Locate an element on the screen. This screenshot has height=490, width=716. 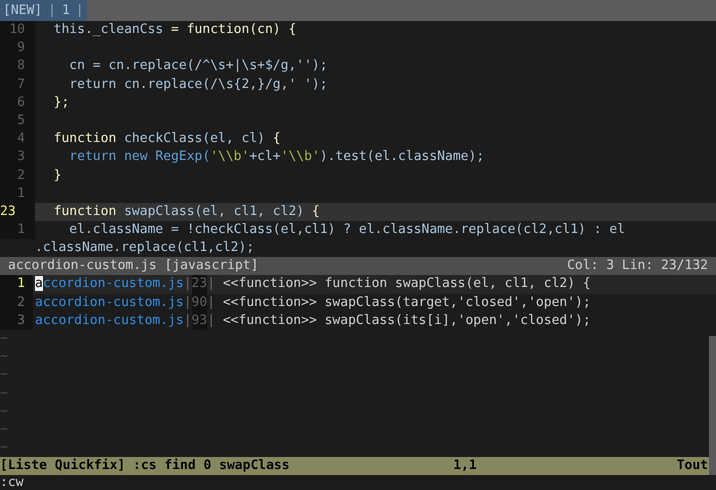
match-line-number: 90 is located at coordinates (200, 303).